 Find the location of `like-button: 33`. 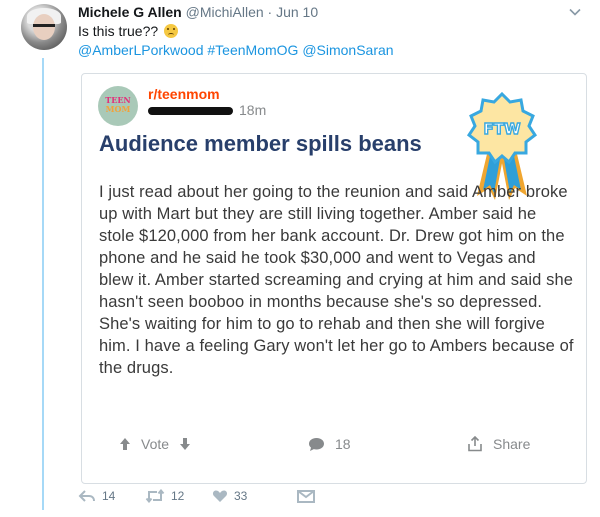

like-button: 33 is located at coordinates (229, 496).